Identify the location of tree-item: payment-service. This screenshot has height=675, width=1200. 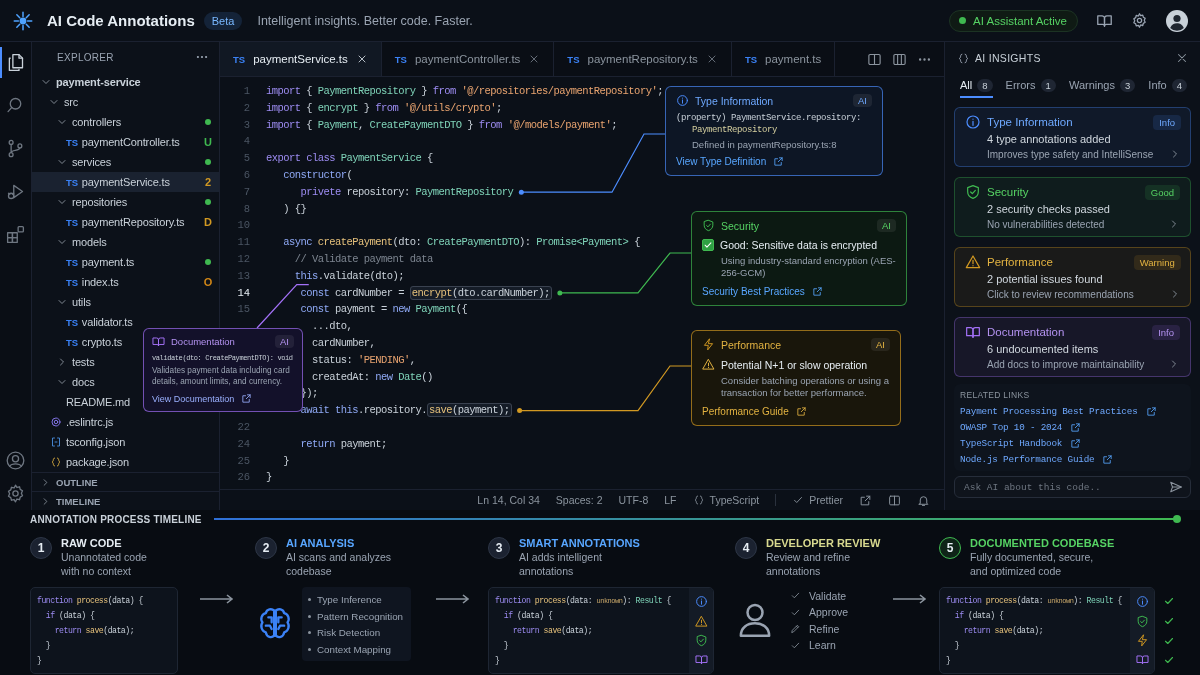
(125, 82).